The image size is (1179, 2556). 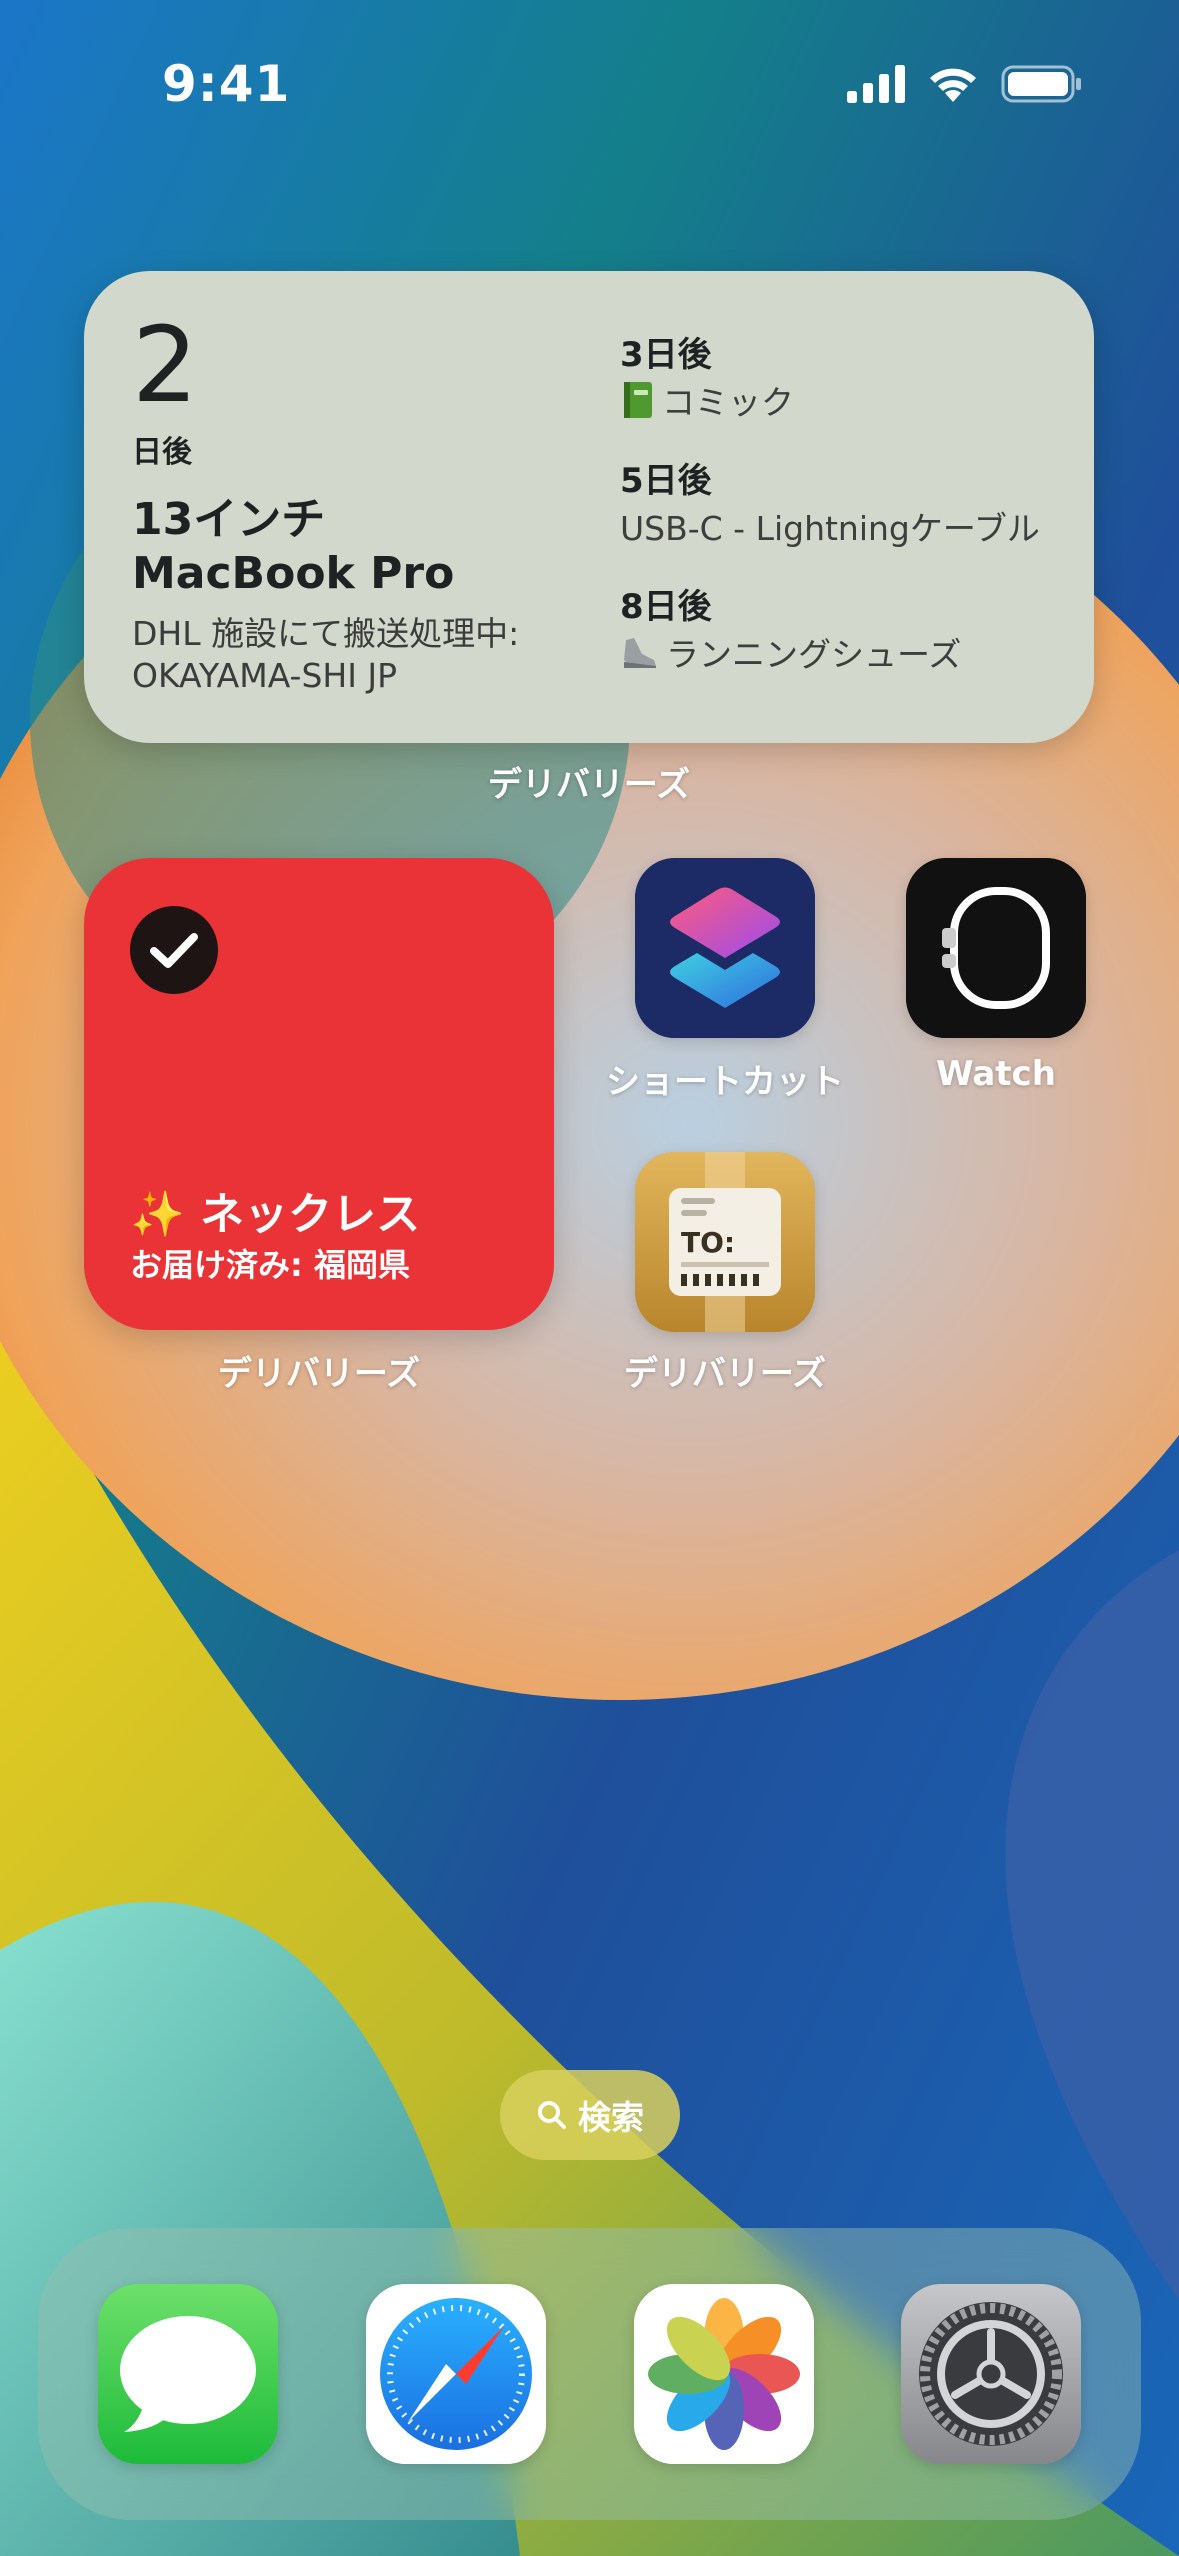 I want to click on wifi-icon, so click(x=953, y=85).